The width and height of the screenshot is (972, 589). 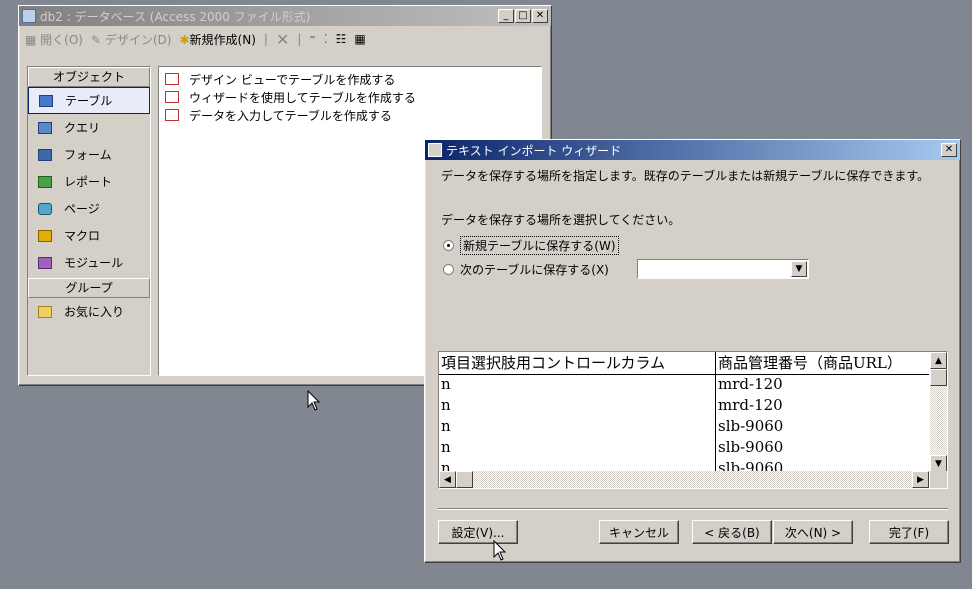 I want to click on open-icon: ▦, so click(x=31, y=39).